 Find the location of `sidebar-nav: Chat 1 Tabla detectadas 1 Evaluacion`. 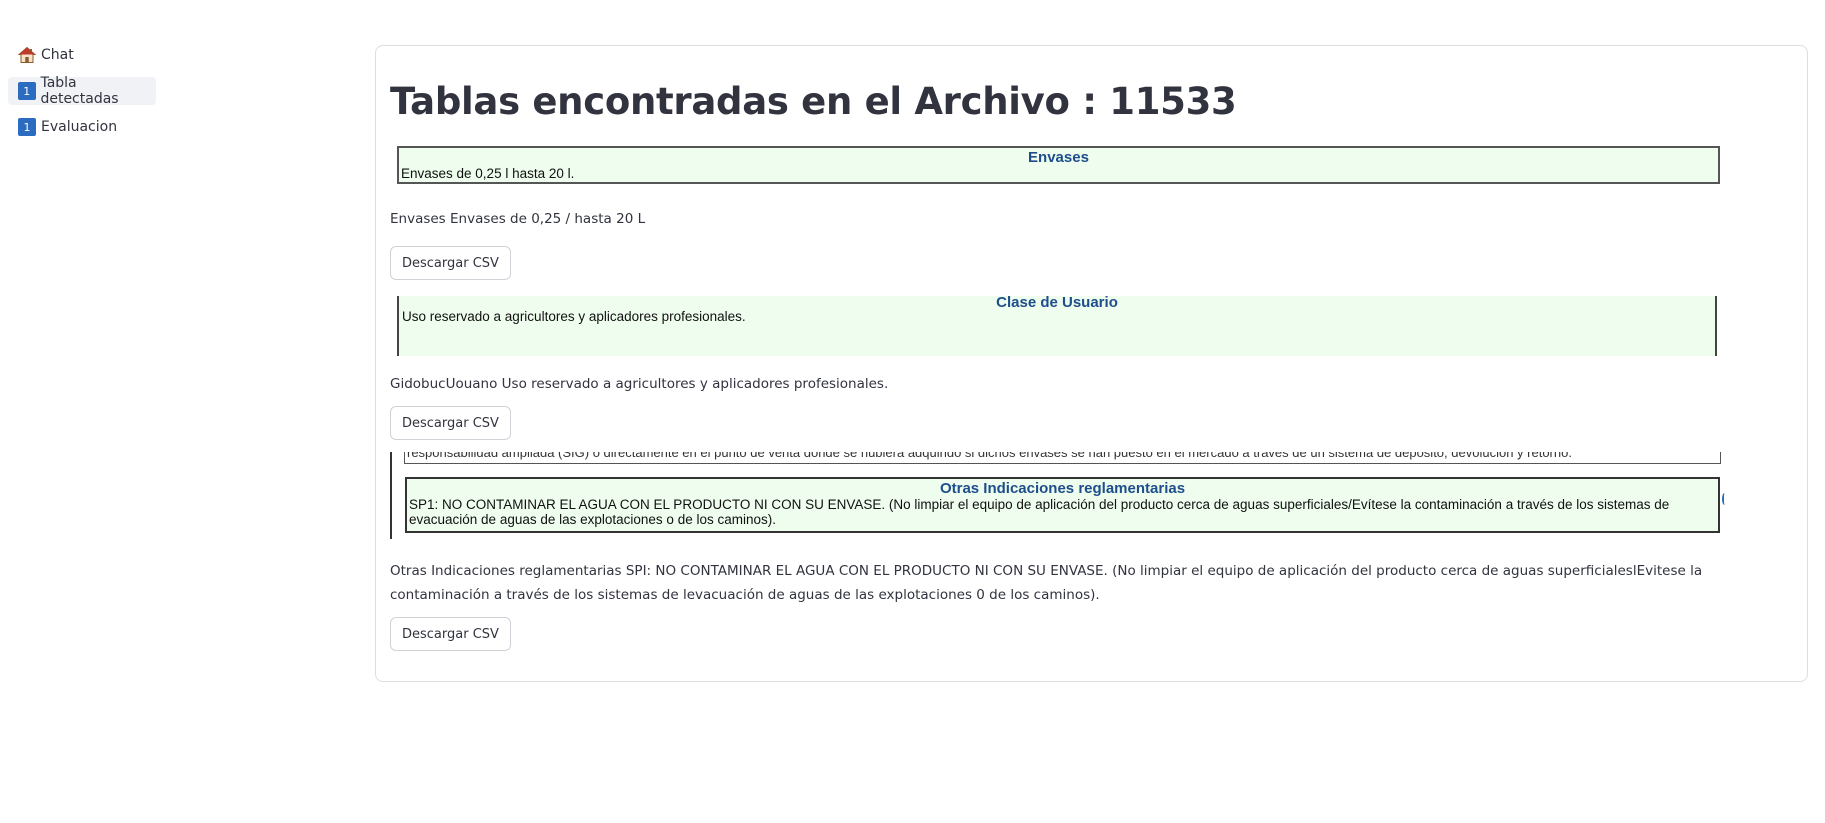

sidebar-nav: Chat 1 Tabla detectadas 1 Evaluacion is located at coordinates (82, 95).